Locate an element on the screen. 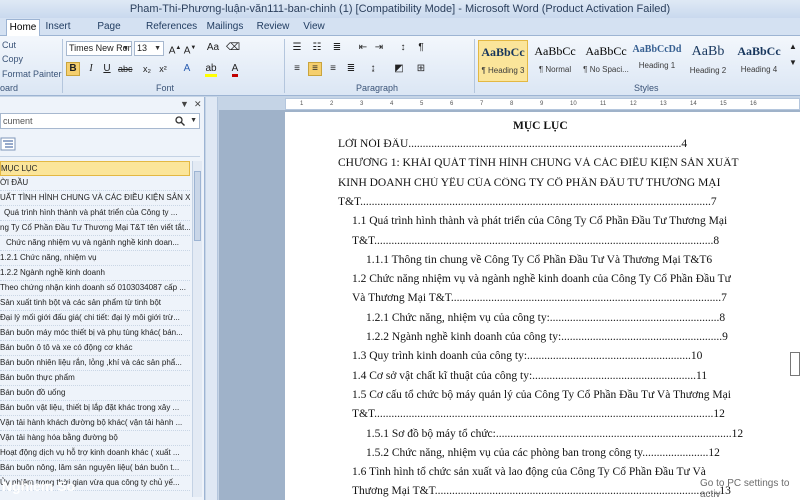 The width and height of the screenshot is (800, 500). bullets-icon: ☰ is located at coordinates (297, 48).